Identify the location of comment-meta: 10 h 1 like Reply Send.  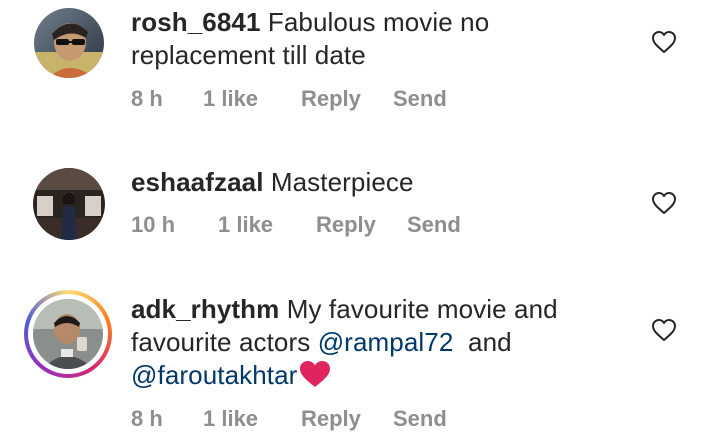
(301, 227).